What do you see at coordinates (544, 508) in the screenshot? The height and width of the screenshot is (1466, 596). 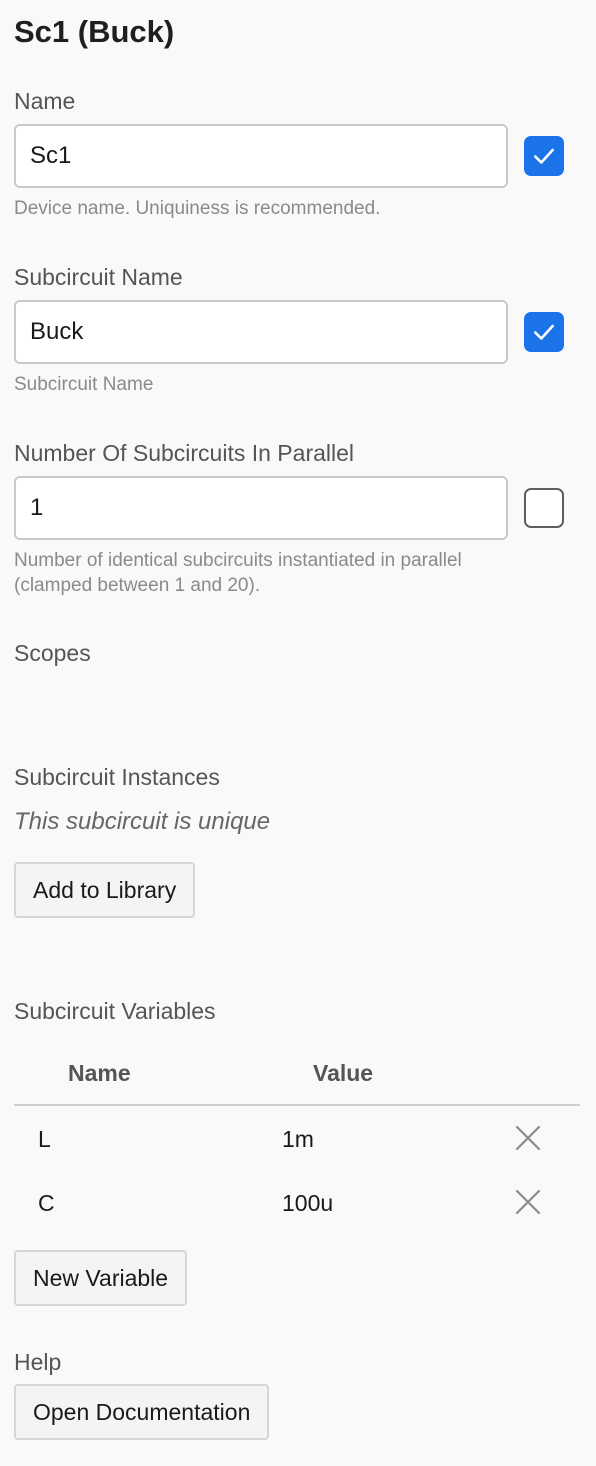 I see `parallel-count-checkbox` at bounding box center [544, 508].